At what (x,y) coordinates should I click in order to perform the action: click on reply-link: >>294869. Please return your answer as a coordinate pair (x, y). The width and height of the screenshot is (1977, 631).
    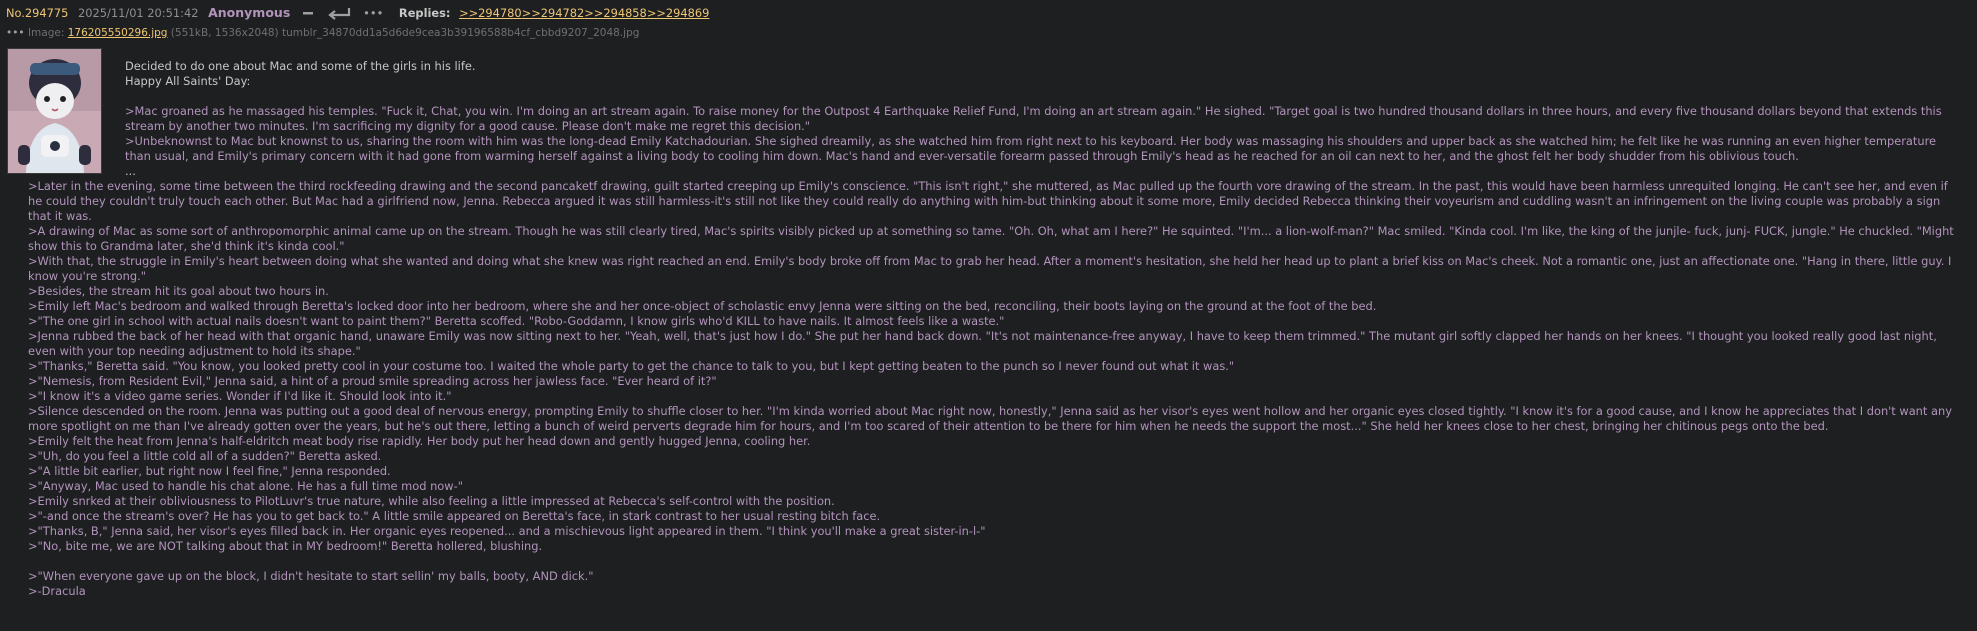
    Looking at the image, I should click on (678, 13).